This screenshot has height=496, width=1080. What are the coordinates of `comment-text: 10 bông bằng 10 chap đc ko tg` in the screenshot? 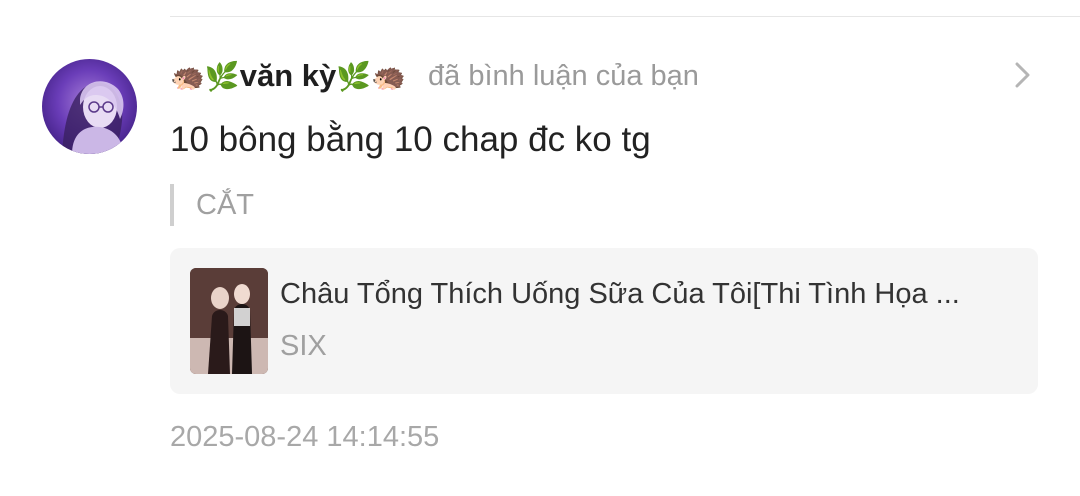 It's located at (410, 139).